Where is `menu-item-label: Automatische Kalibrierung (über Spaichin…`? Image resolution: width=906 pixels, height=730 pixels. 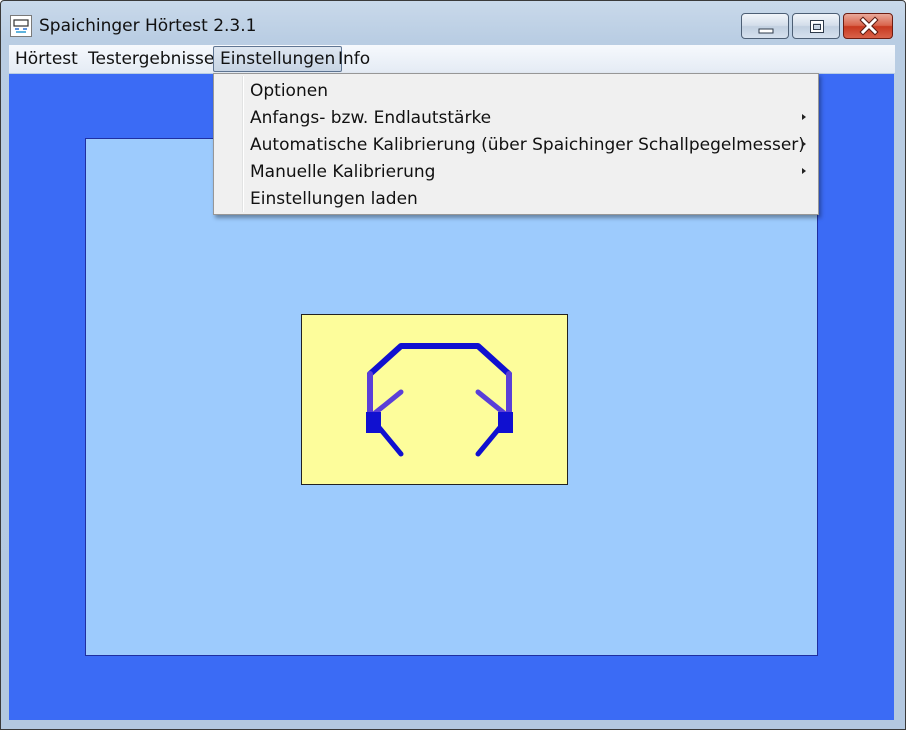
menu-item-label: Automatische Kalibrierung (über Spaichin… is located at coordinates (527, 145).